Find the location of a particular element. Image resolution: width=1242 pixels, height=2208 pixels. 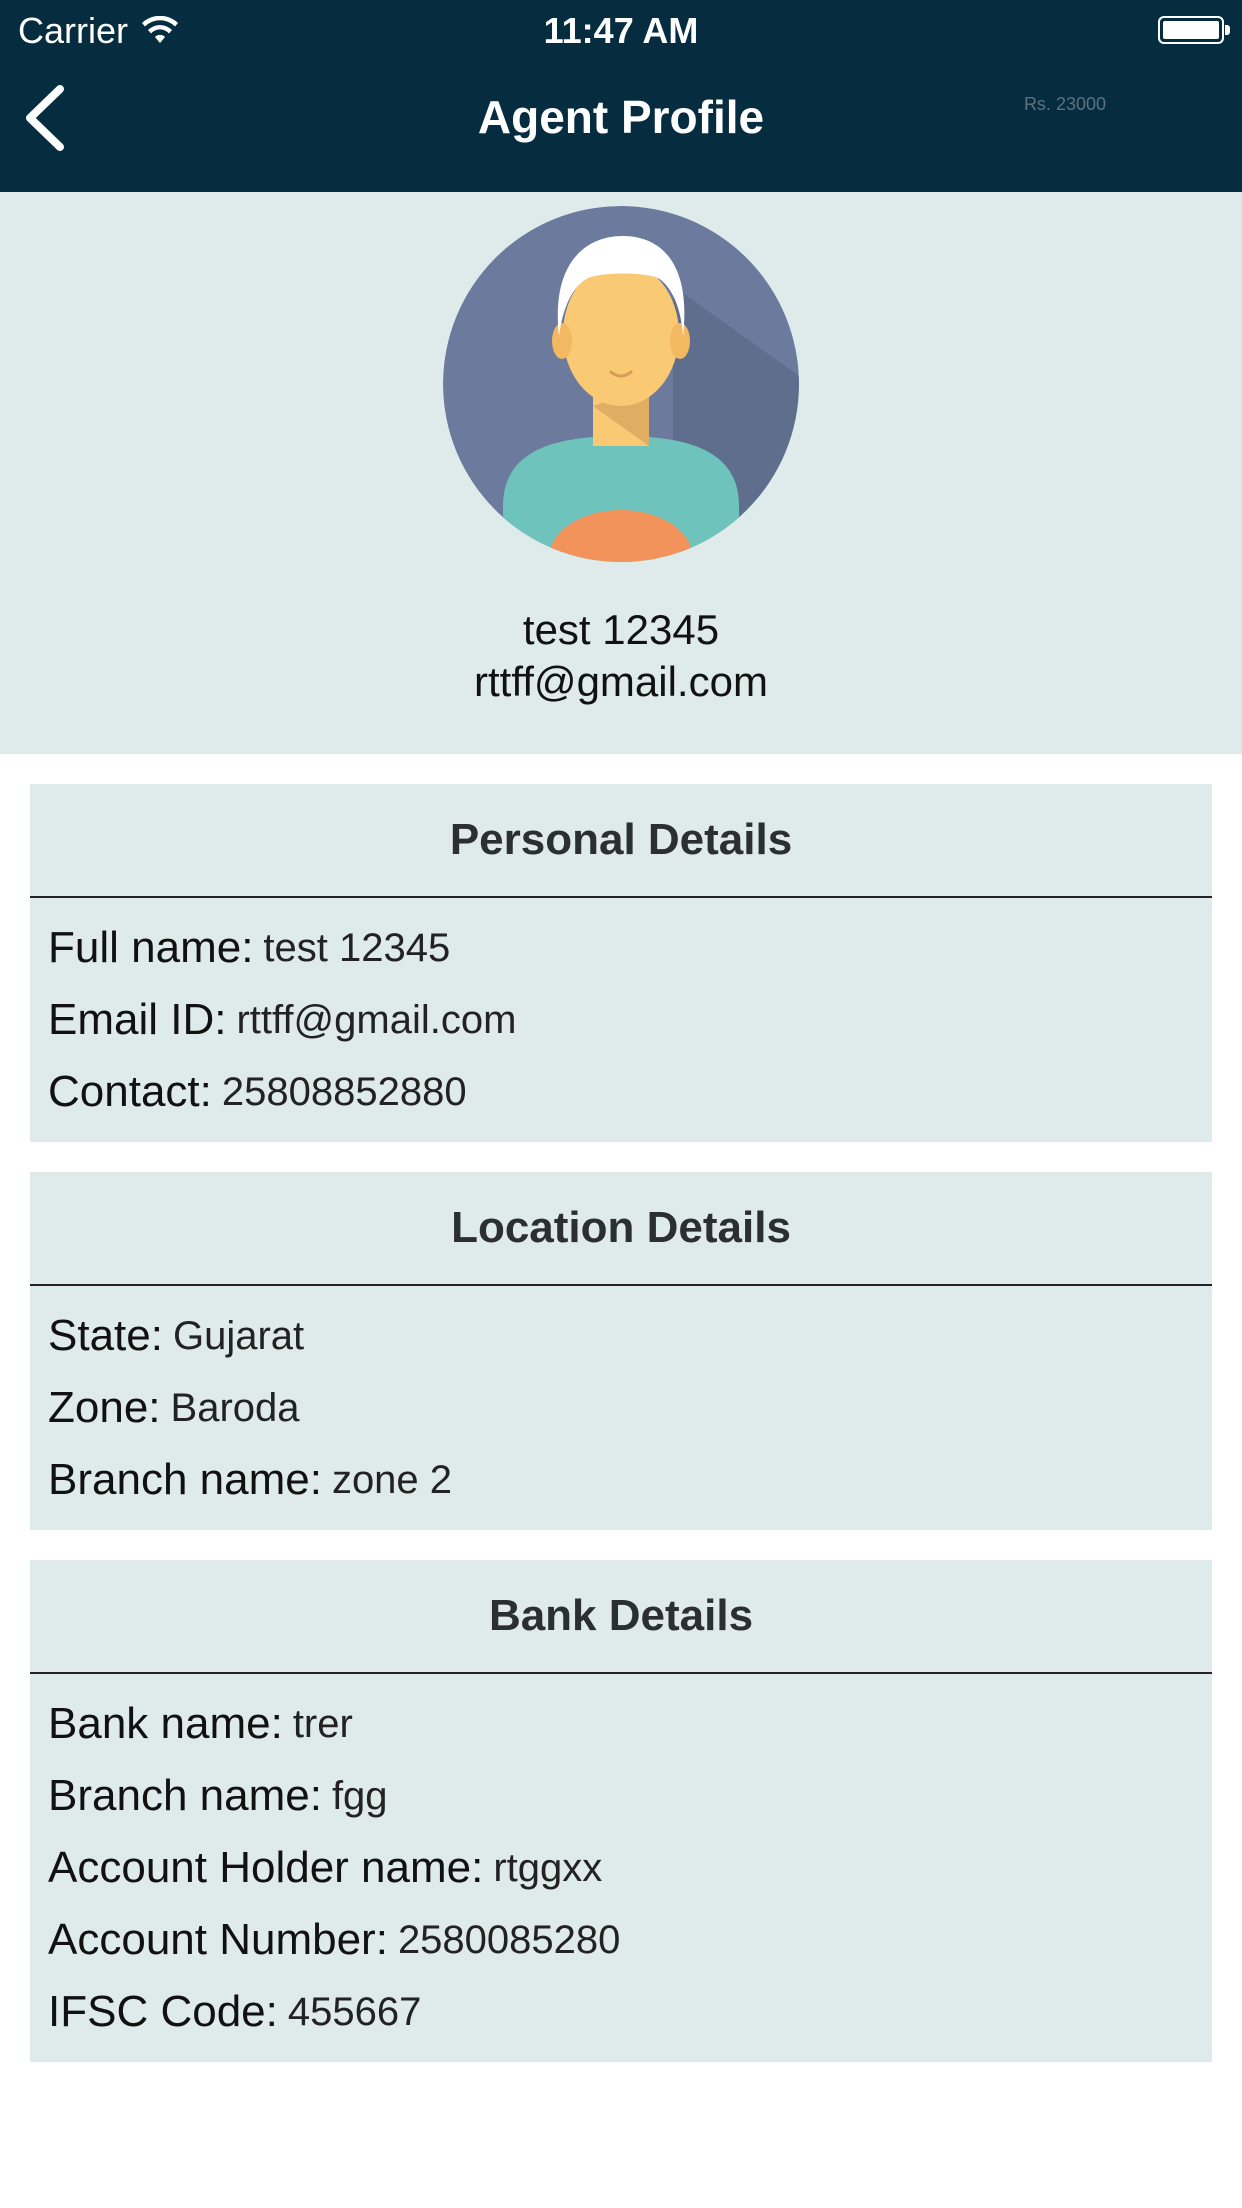

battery-icon is located at coordinates (1194, 30).